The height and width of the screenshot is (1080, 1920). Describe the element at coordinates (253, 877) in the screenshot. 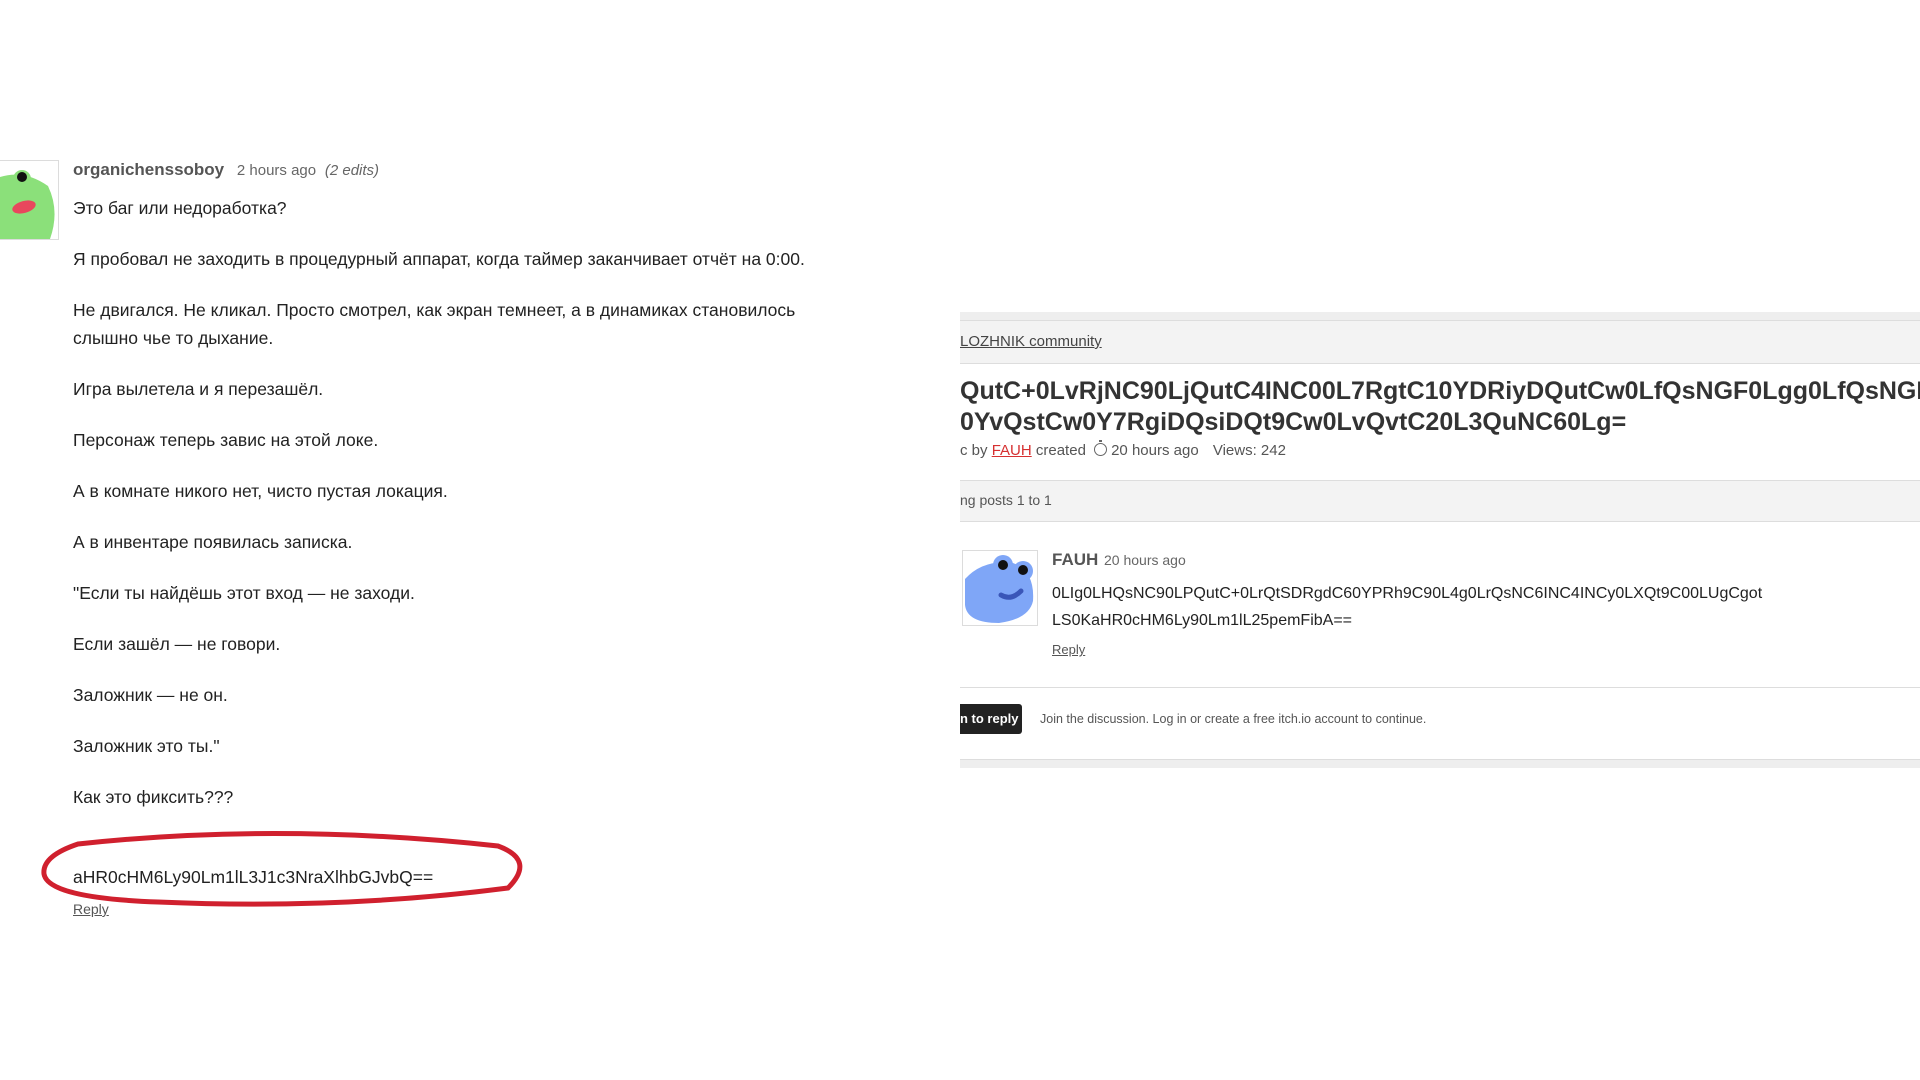

I see `encoded-string: aHR0cHM6Ly90Lm1lL3J1c3NraXlhbGJvbQ==` at that location.